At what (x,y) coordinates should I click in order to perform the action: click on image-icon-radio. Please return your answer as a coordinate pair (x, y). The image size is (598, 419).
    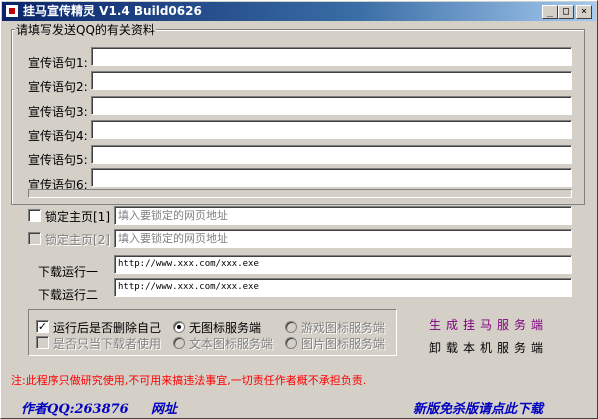
    Looking at the image, I should click on (291, 343).